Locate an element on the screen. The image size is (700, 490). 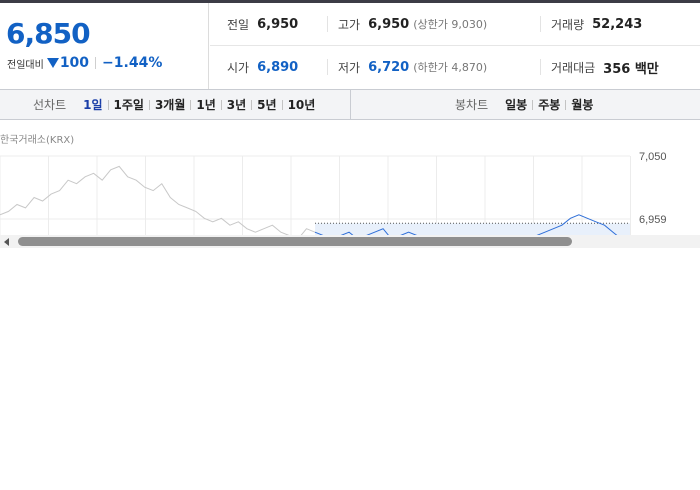
low-label: 저가 is located at coordinates (349, 67).